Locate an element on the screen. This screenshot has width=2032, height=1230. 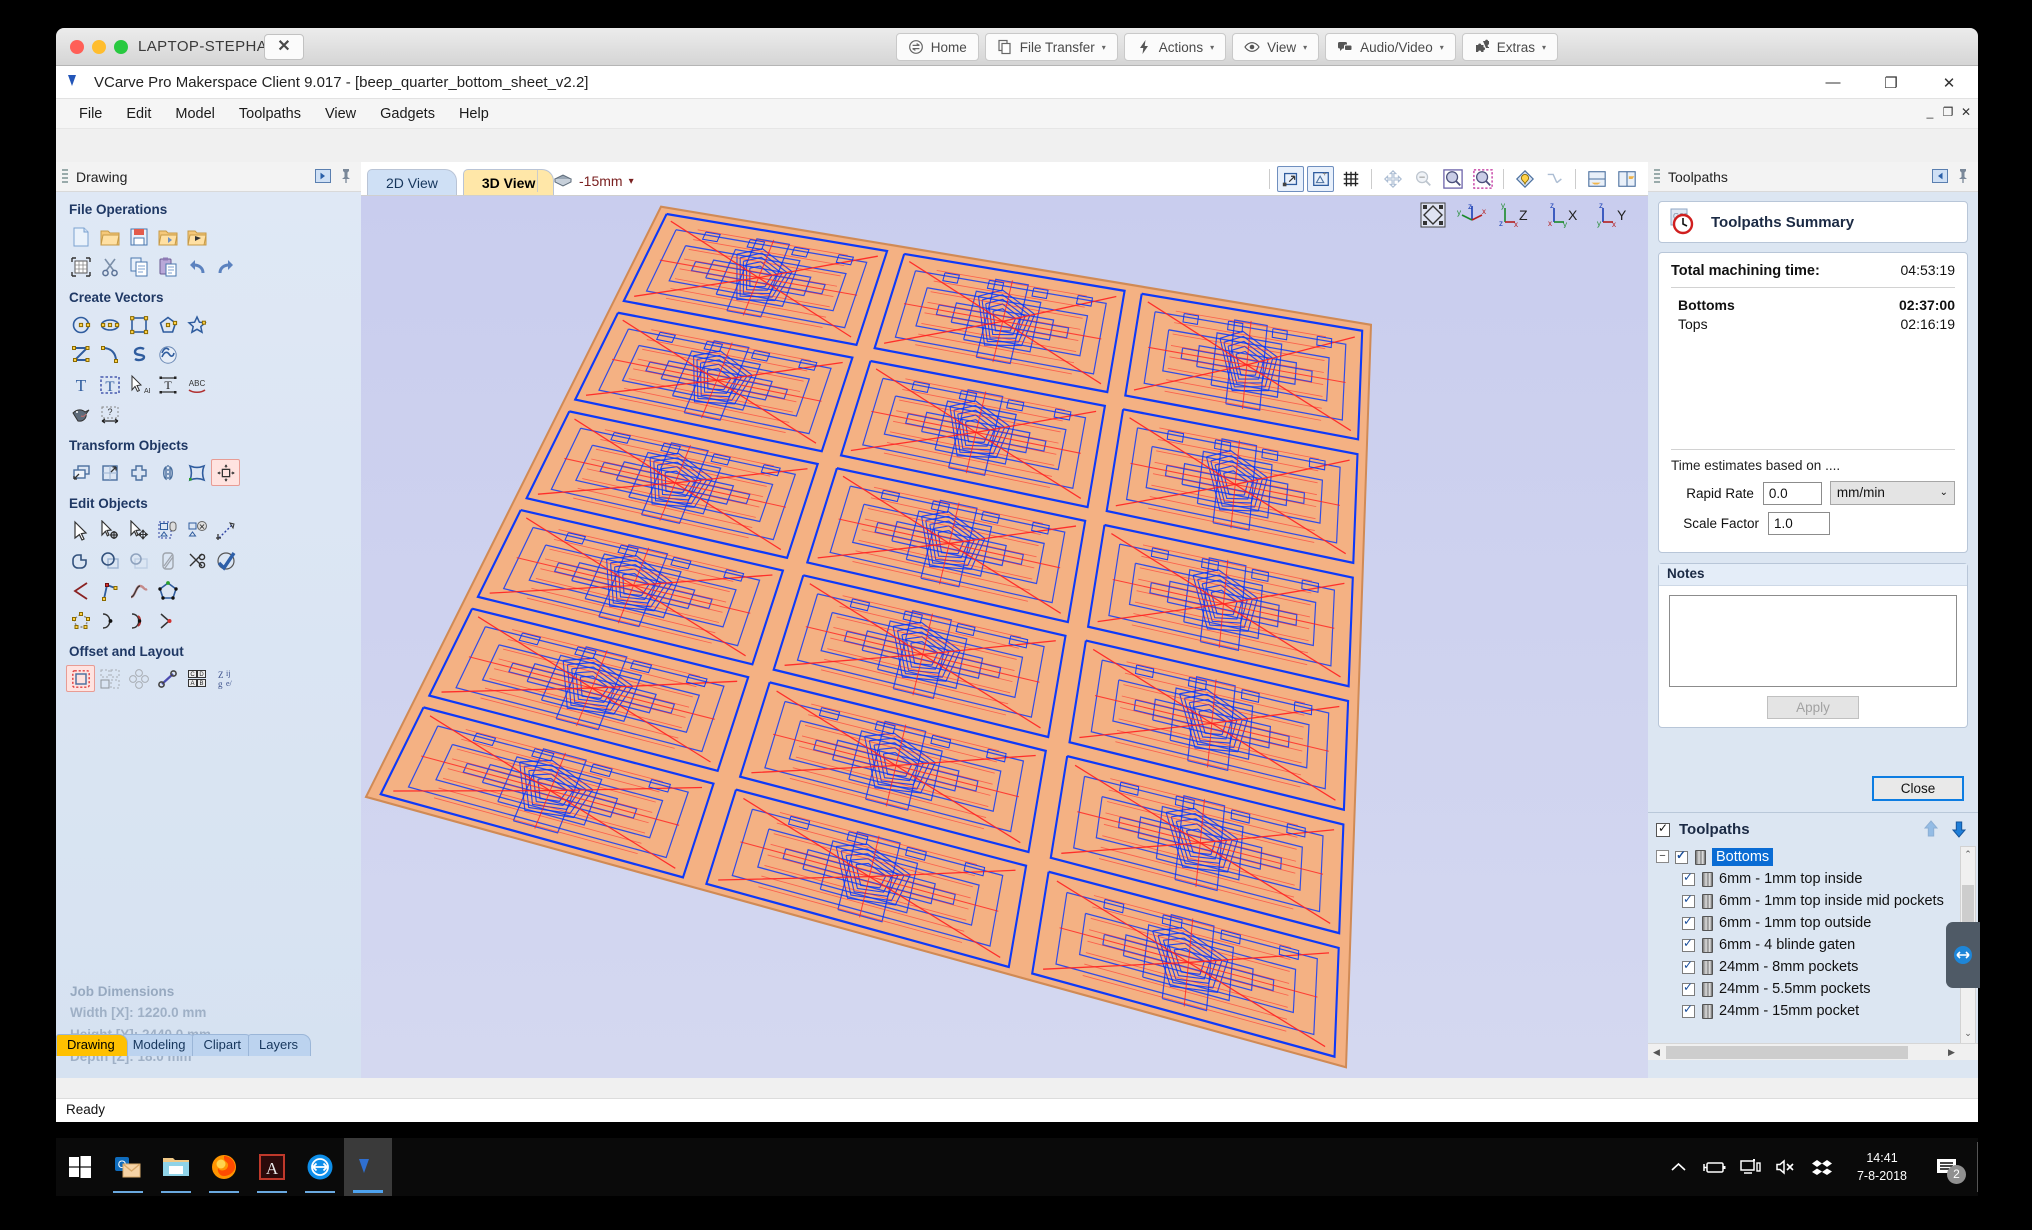
rapid-rate-input: 0.0 is located at coordinates (1792, 493).